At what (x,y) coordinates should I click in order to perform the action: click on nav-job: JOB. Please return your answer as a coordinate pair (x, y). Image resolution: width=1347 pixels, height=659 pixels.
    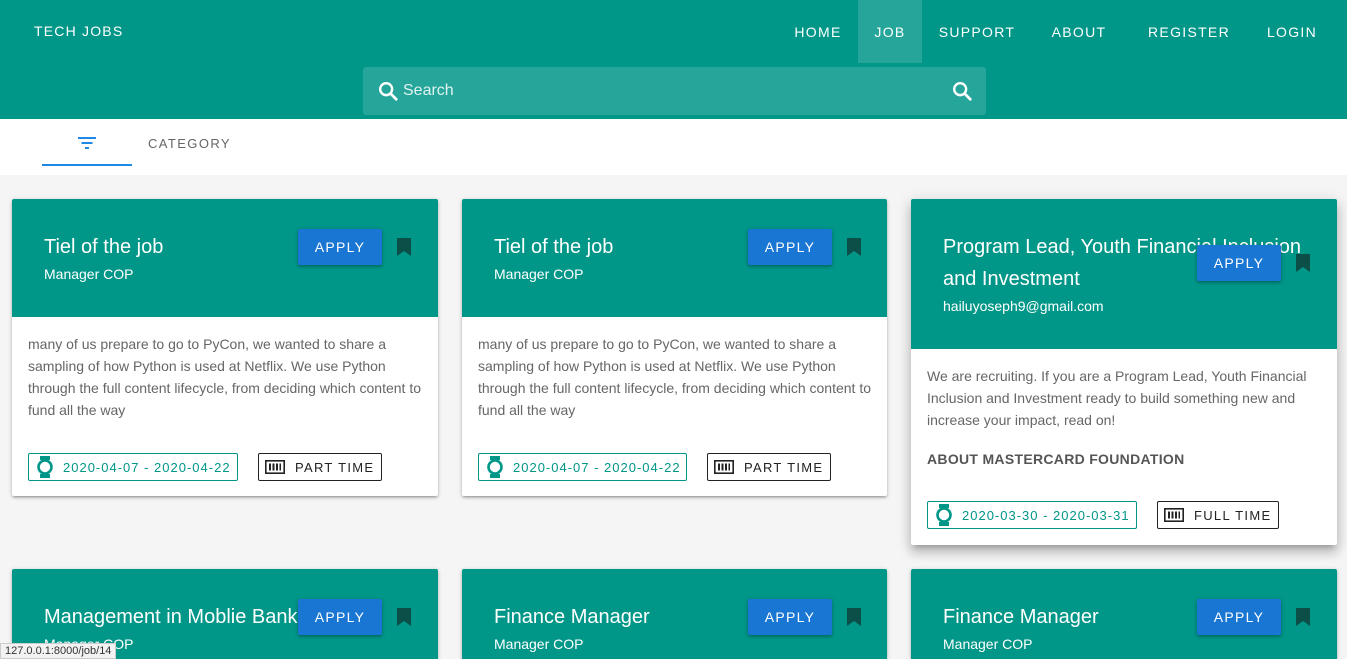
    Looking at the image, I should click on (890, 31).